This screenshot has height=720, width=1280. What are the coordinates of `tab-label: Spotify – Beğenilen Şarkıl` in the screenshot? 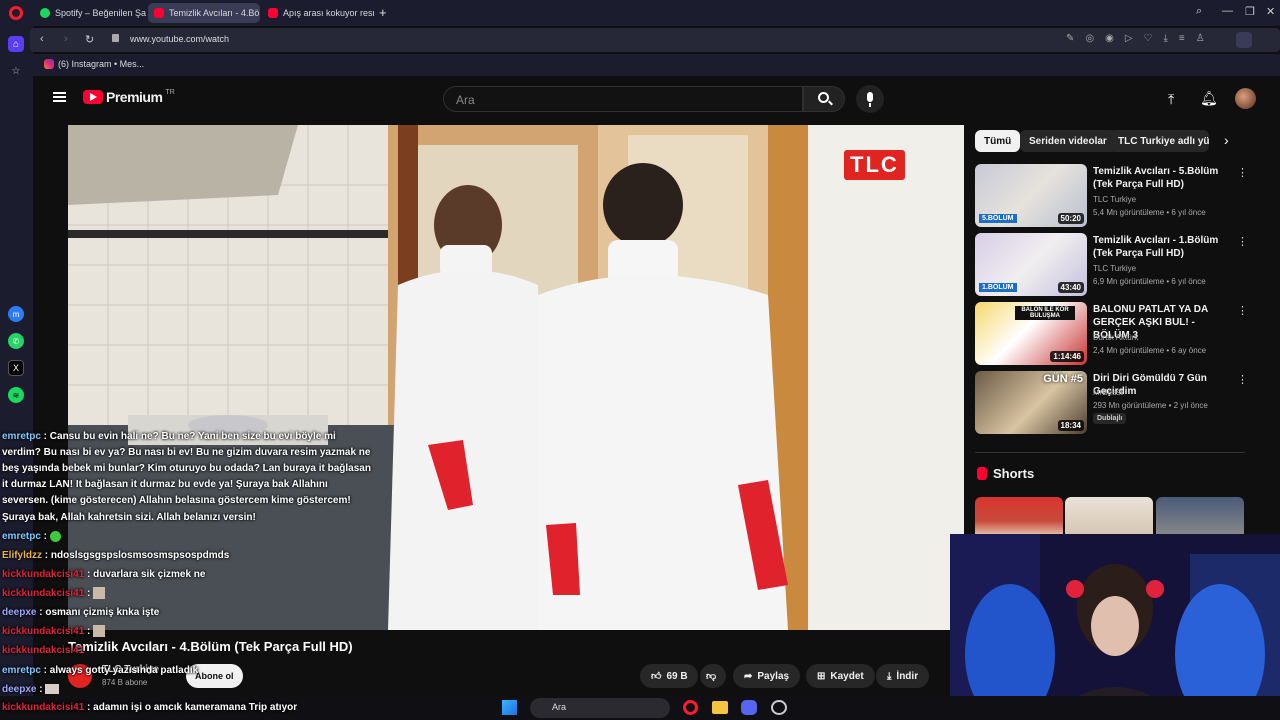 It's located at (100, 13).